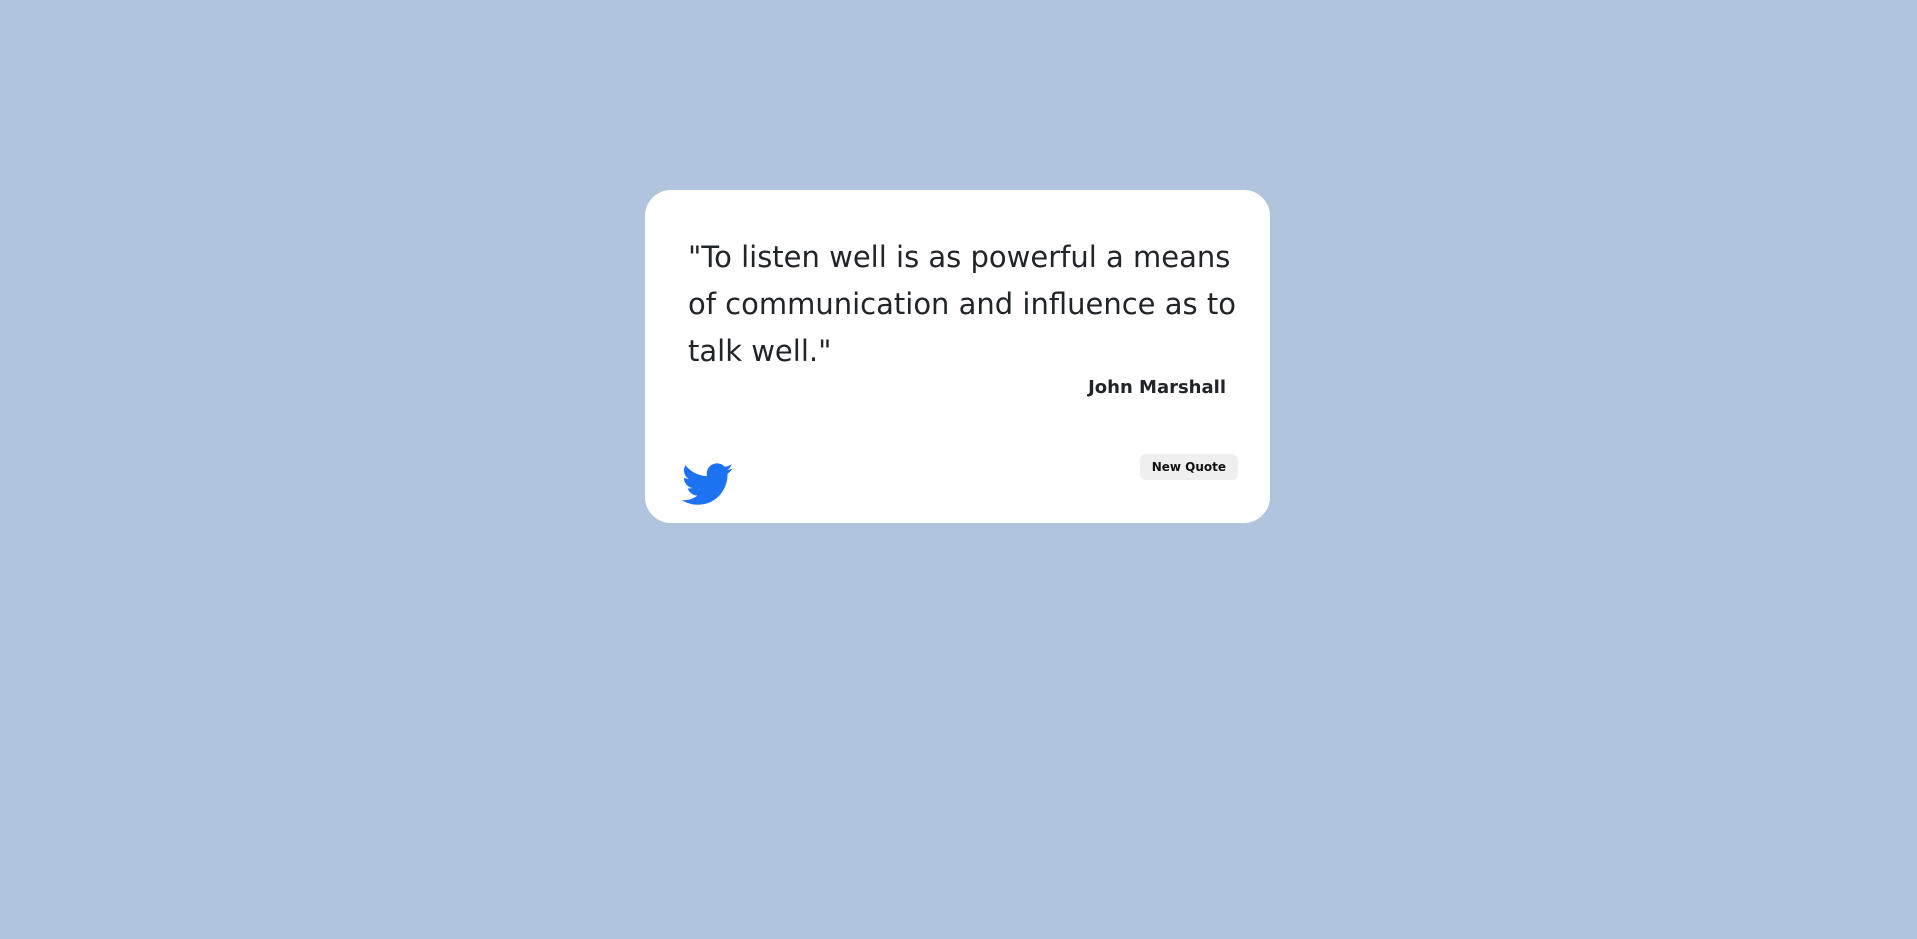 This screenshot has width=1917, height=939. What do you see at coordinates (1157, 387) in the screenshot?
I see `quote-author: John Marshall` at bounding box center [1157, 387].